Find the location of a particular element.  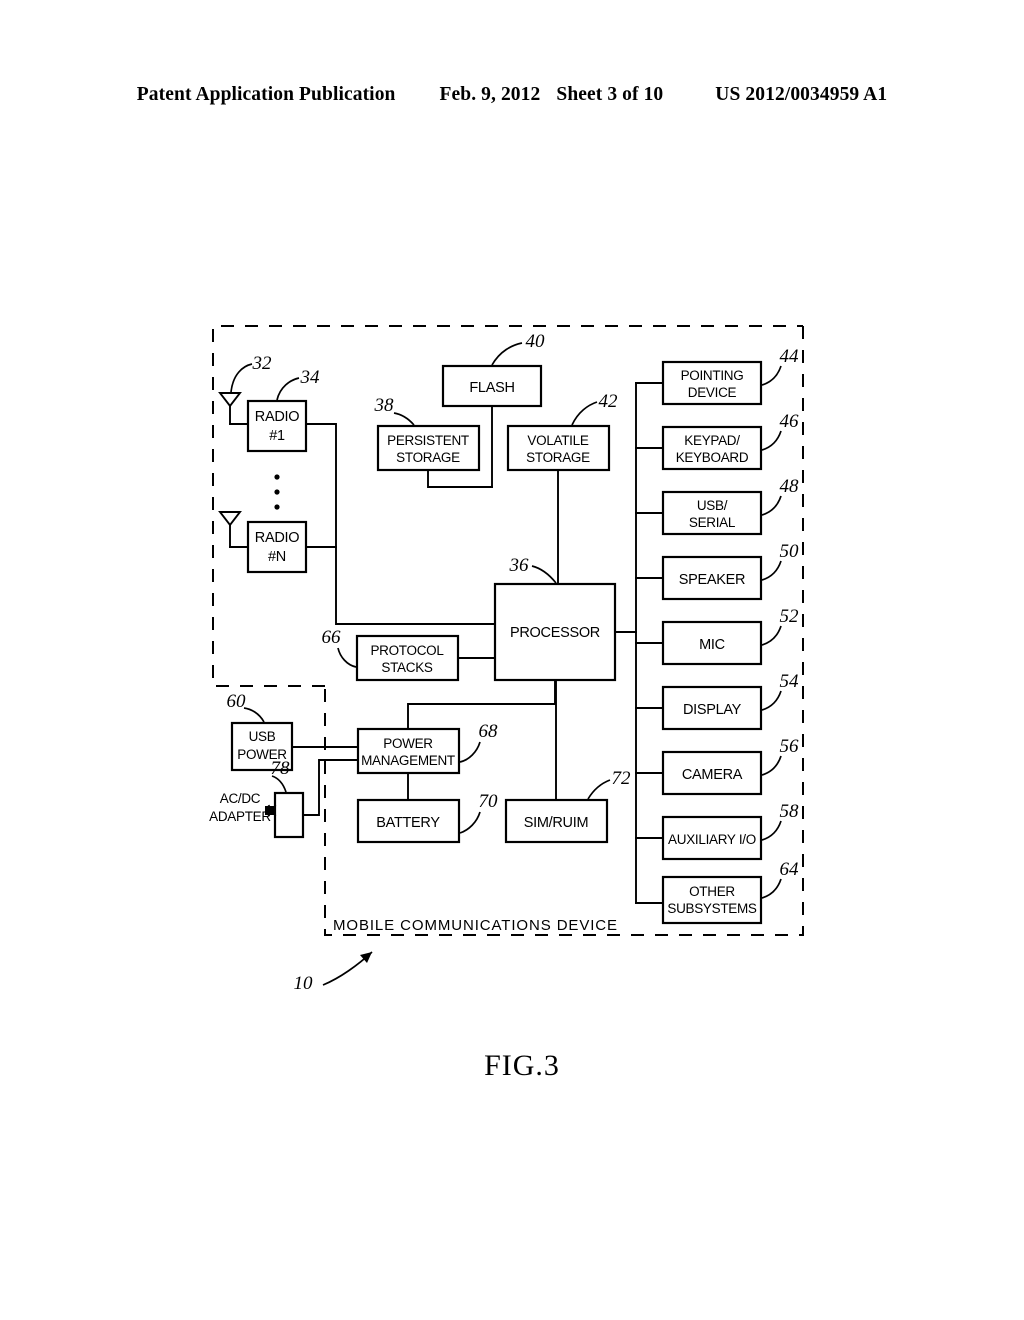

ref-num-78: 78 is located at coordinates (281, 768).